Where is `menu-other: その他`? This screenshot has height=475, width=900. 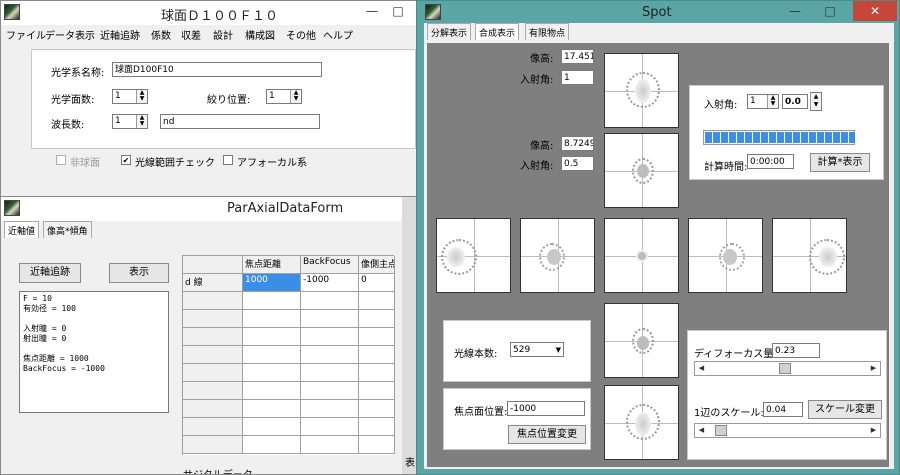
menu-other: その他 is located at coordinates (301, 34).